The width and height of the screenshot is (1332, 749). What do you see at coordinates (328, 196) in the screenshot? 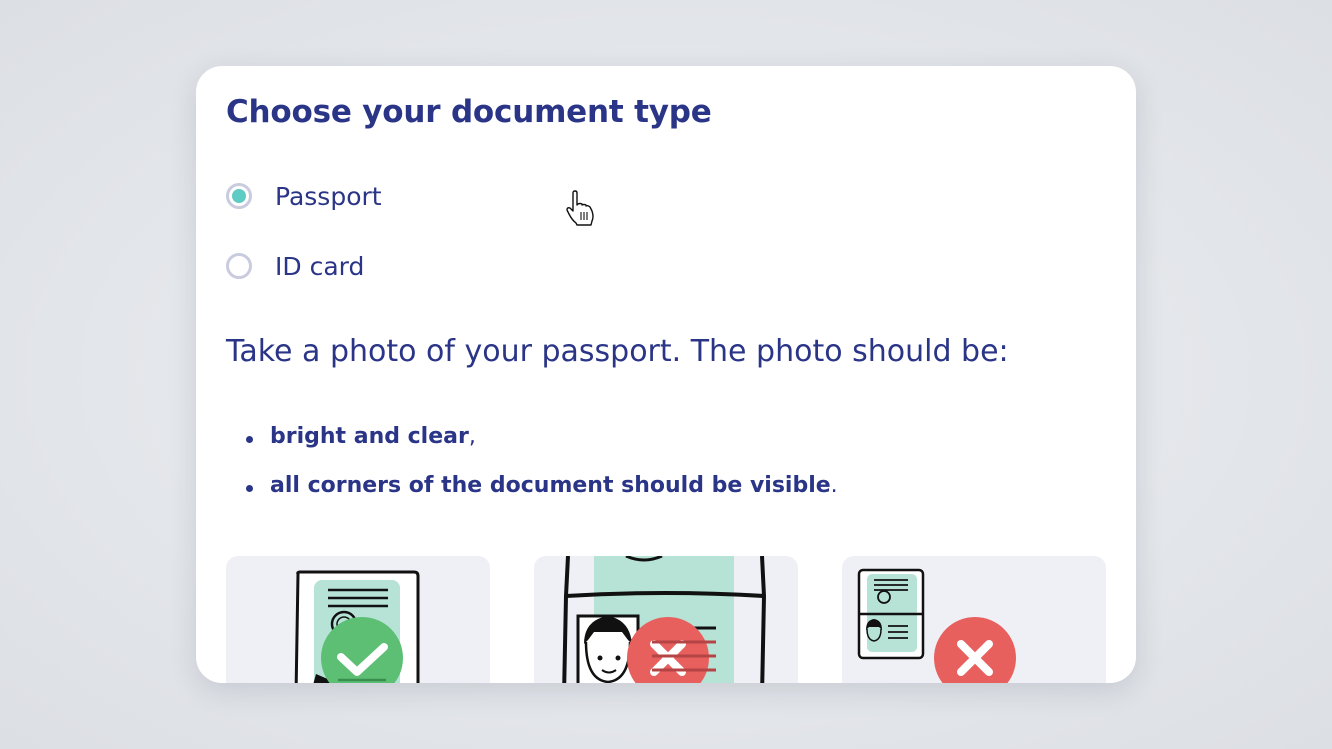
I see `passport-label: Passport` at bounding box center [328, 196].